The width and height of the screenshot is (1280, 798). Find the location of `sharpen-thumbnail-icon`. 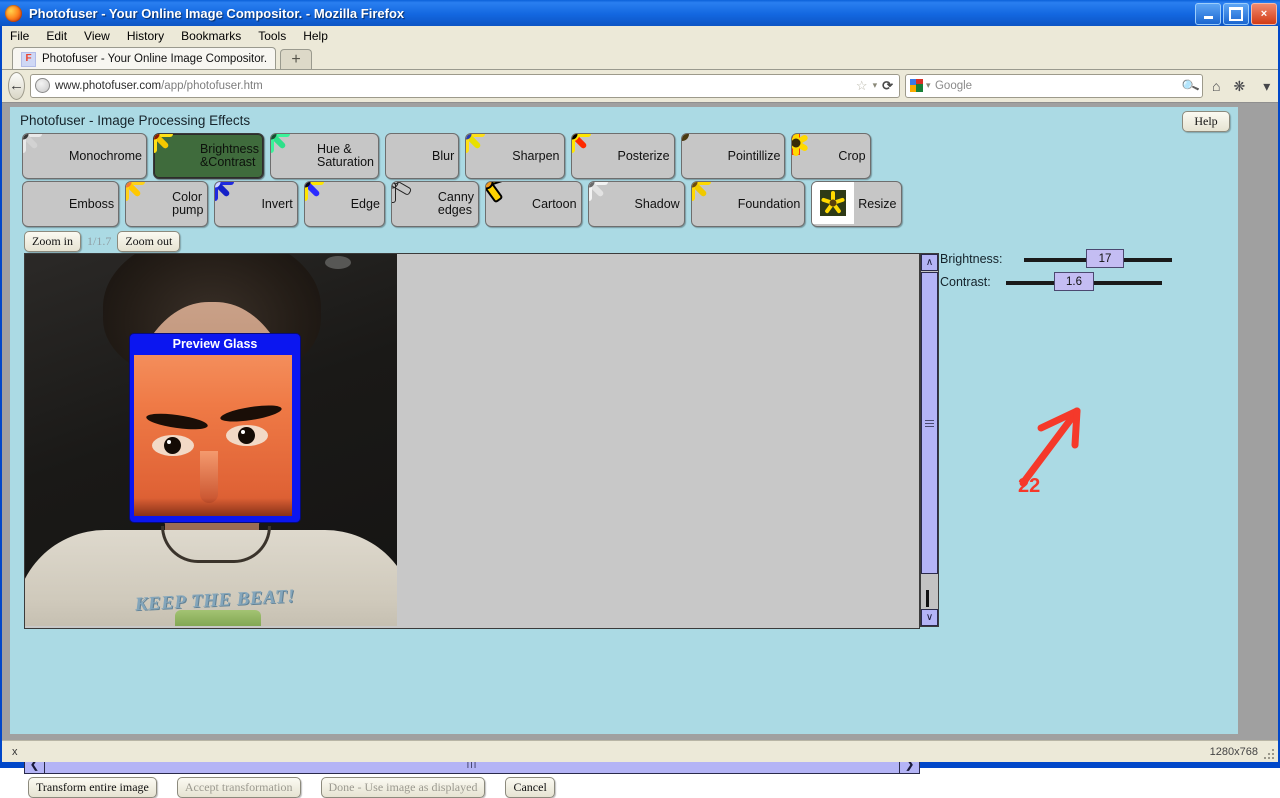

sharpen-thumbnail-icon is located at coordinates (487, 155).